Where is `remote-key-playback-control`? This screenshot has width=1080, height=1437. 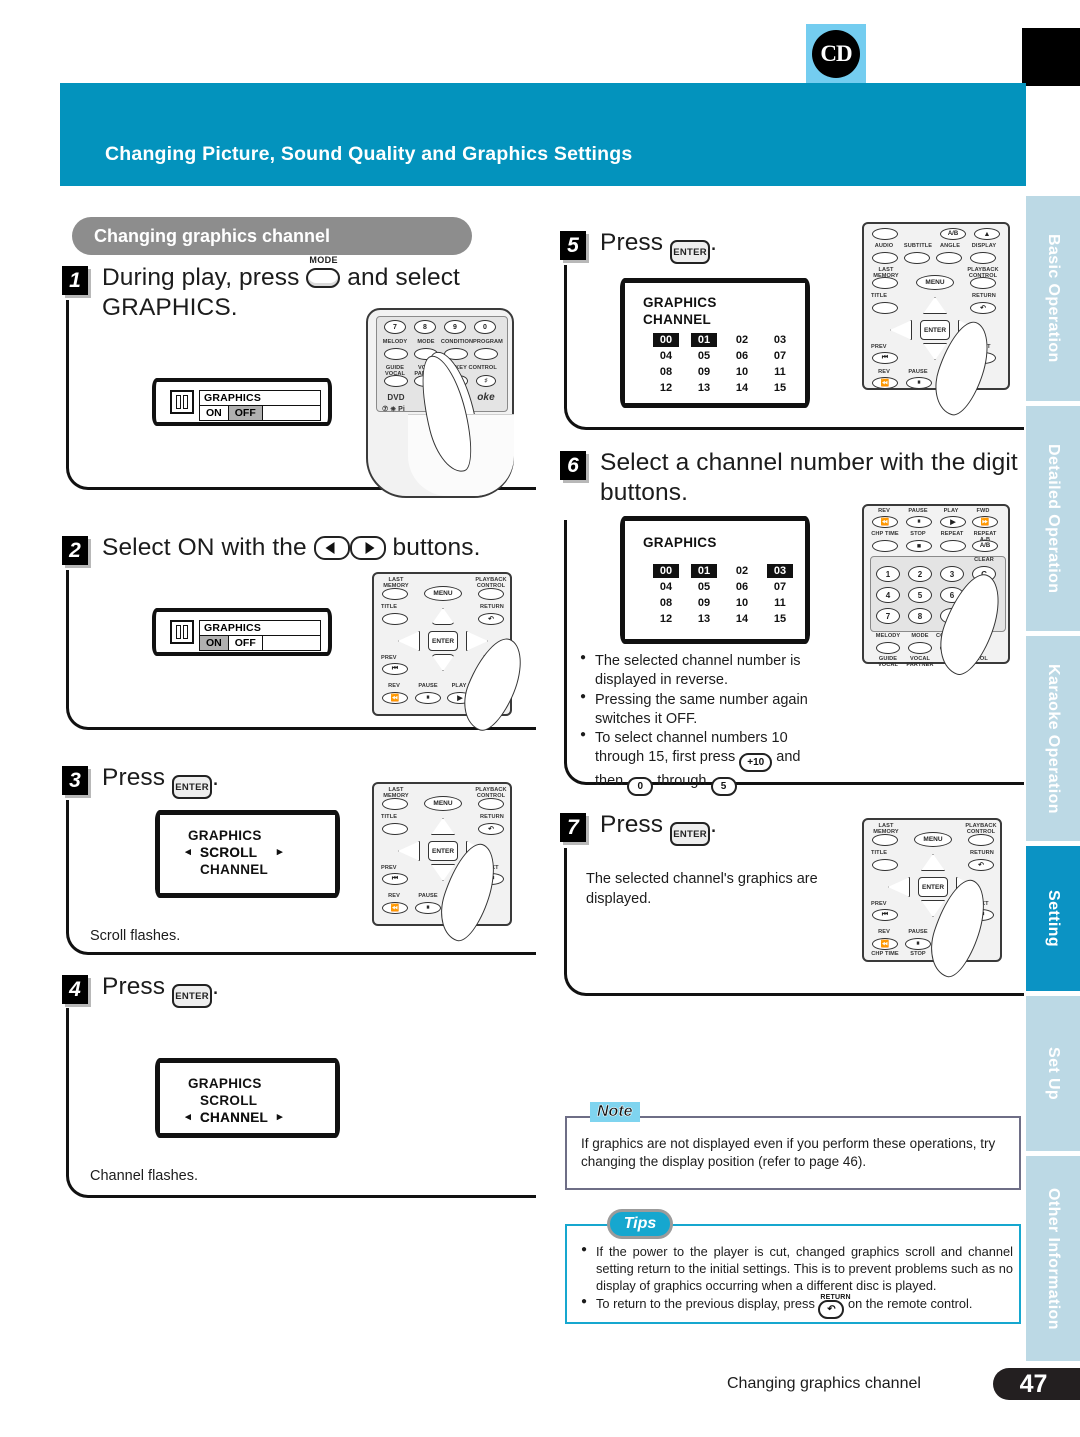 remote-key-playback-control is located at coordinates (491, 804).